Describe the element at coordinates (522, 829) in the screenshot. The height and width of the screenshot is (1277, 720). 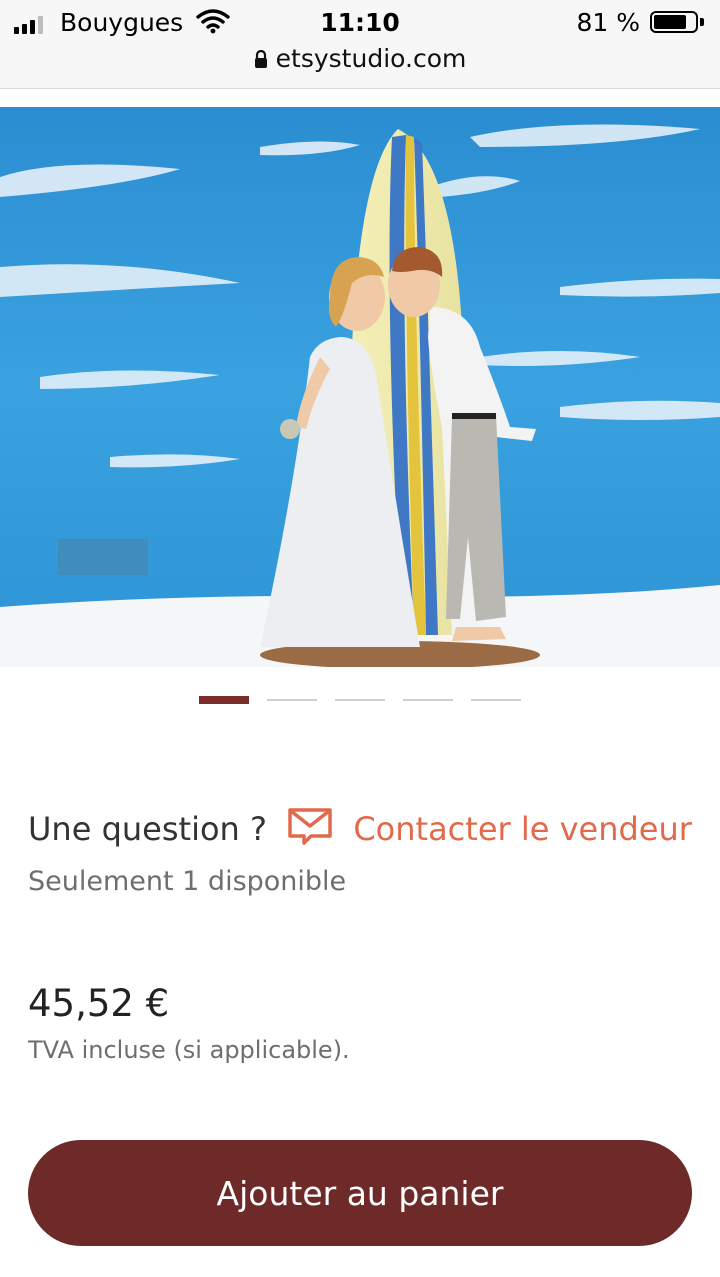
I see `contact-seller-link: Contacter le vendeur` at that location.